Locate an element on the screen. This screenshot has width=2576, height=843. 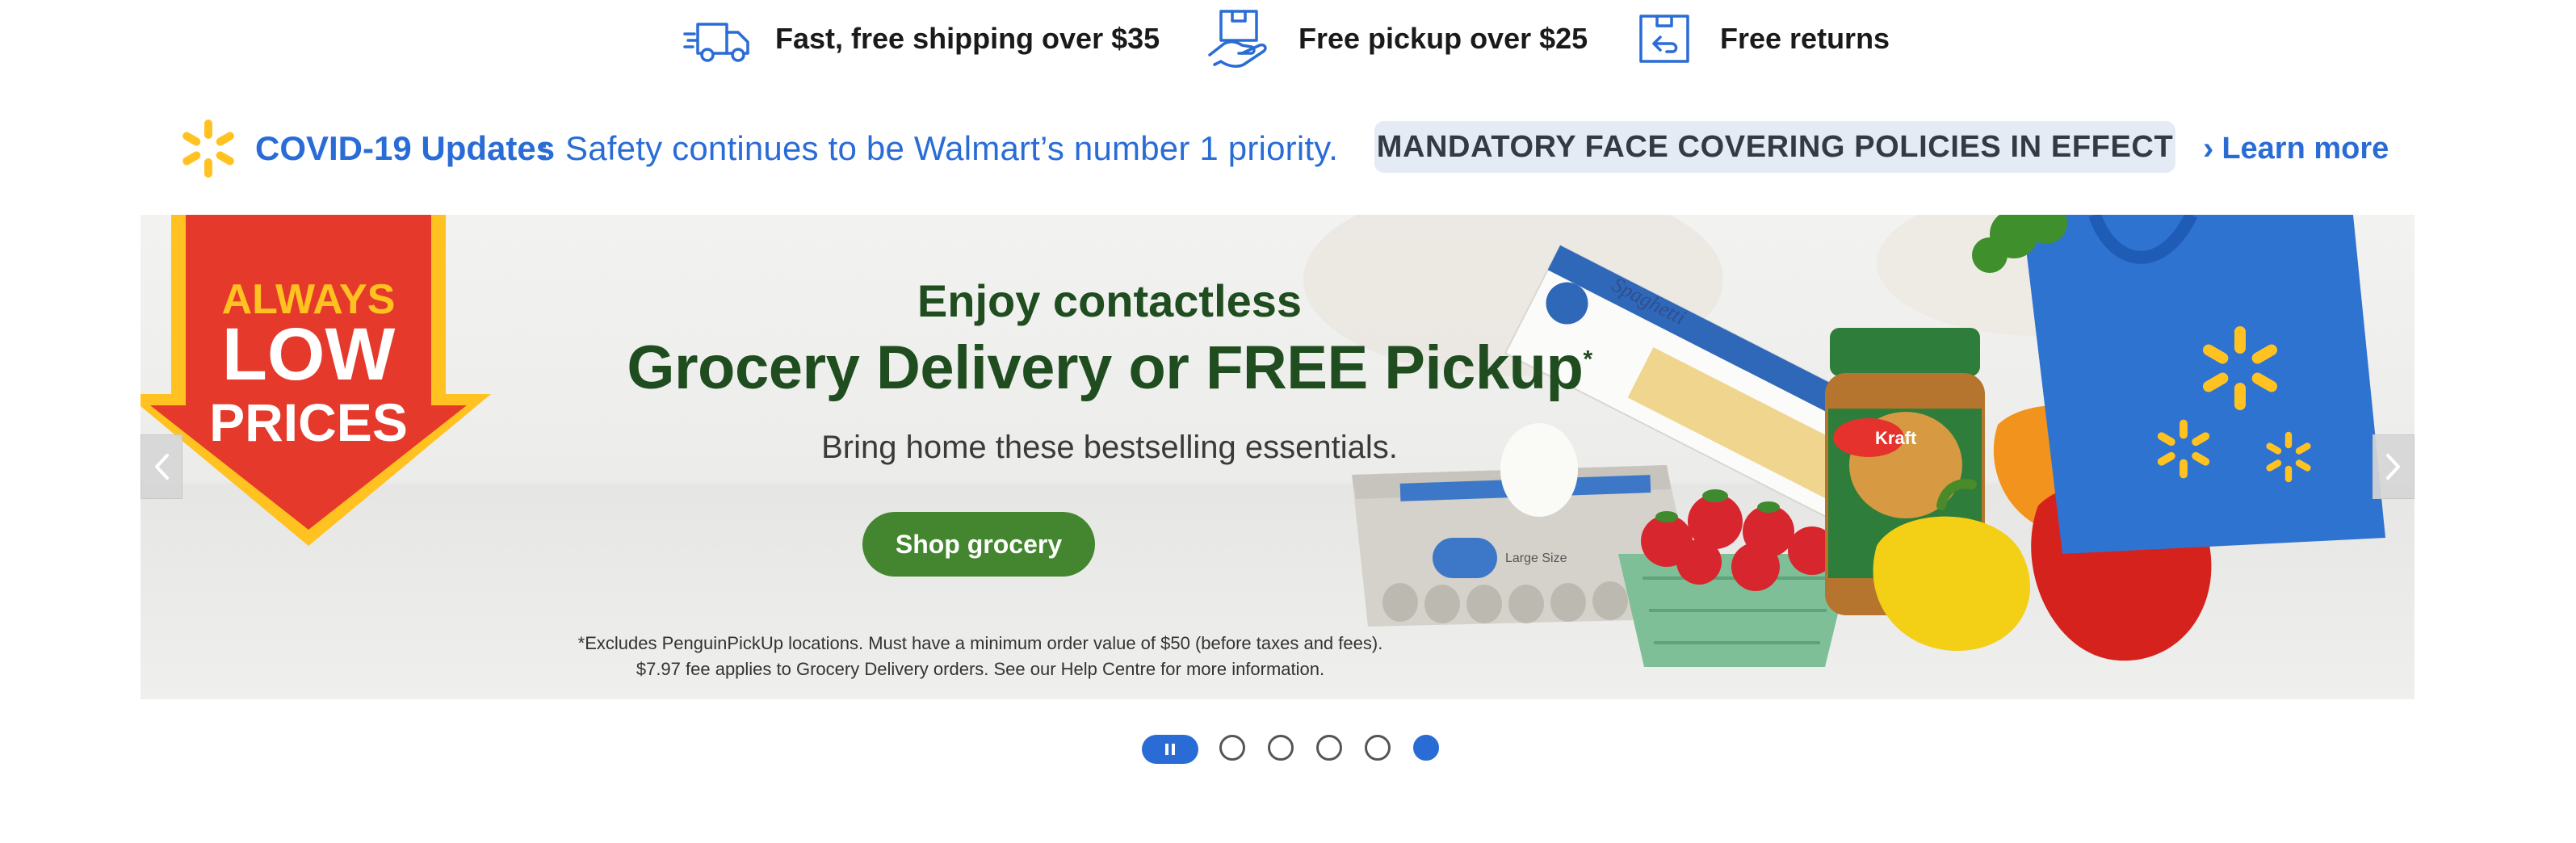
badge-line-low: LOW is located at coordinates (309, 354).